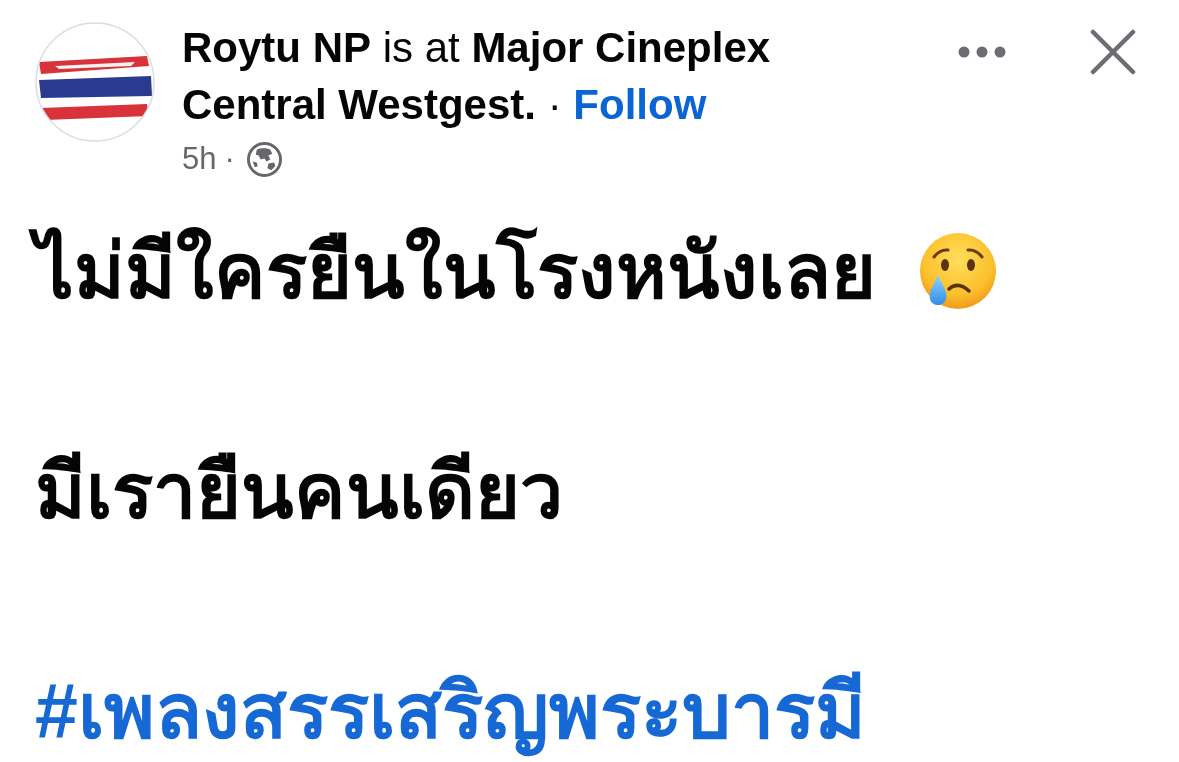  What do you see at coordinates (299, 491) in the screenshot?
I see `post-text: มีเรายืนคนเดียว` at bounding box center [299, 491].